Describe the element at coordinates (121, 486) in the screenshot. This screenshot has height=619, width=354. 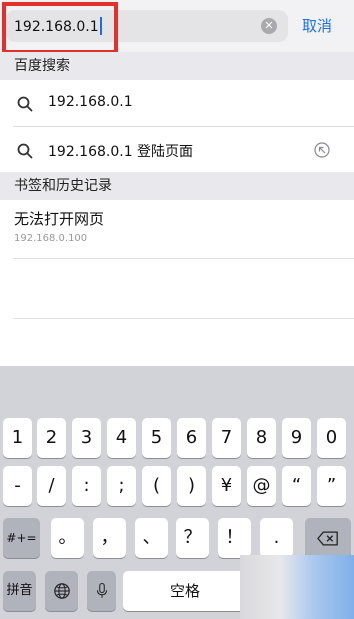
I see `key-semicolon: ;` at that location.